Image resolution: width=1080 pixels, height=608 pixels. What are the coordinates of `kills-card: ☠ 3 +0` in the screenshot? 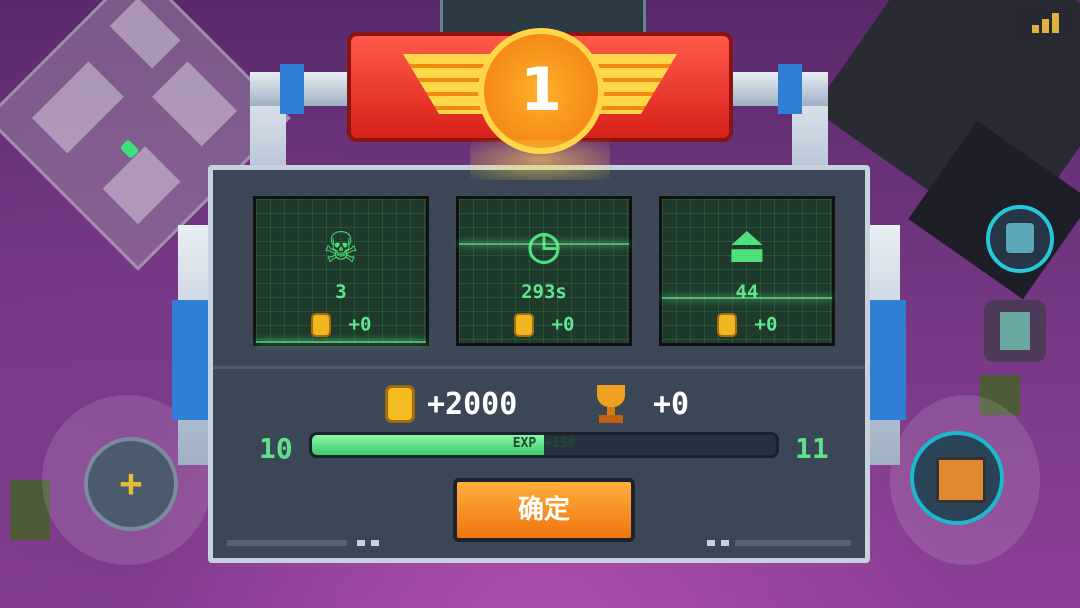 It's located at (341, 271).